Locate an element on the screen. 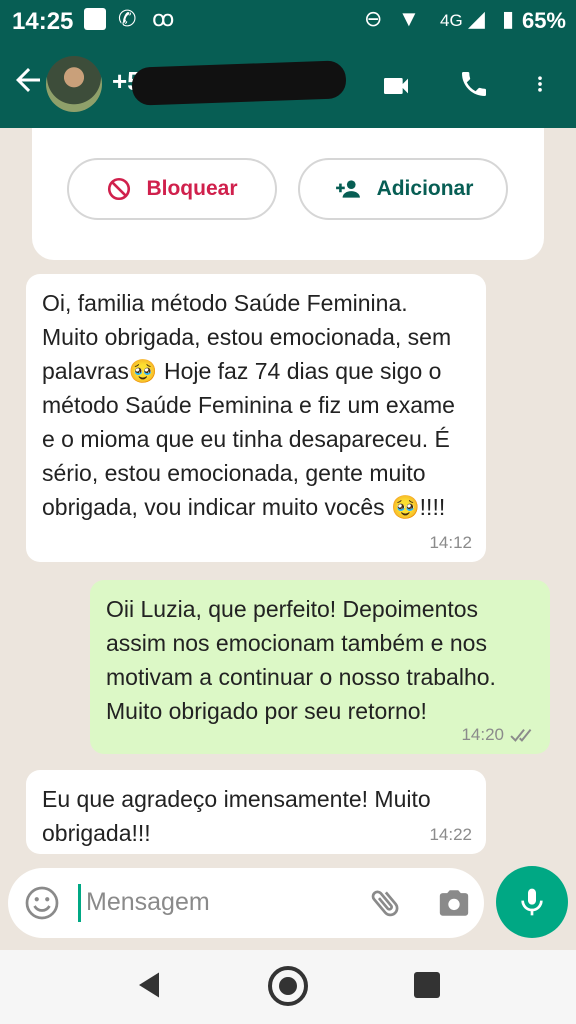  read-receipt-icon is located at coordinates (521, 735).